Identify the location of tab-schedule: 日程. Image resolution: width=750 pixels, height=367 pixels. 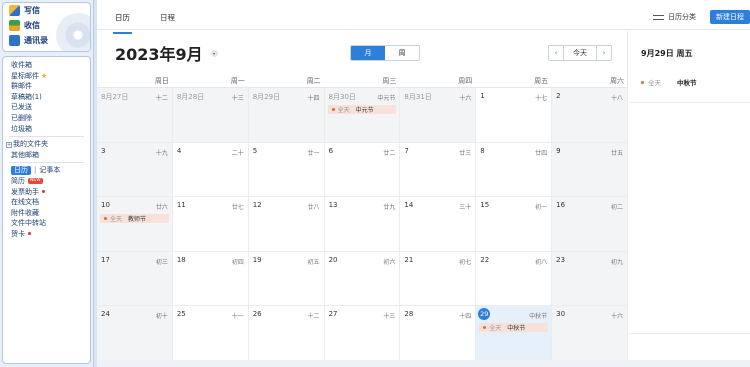
(167, 17).